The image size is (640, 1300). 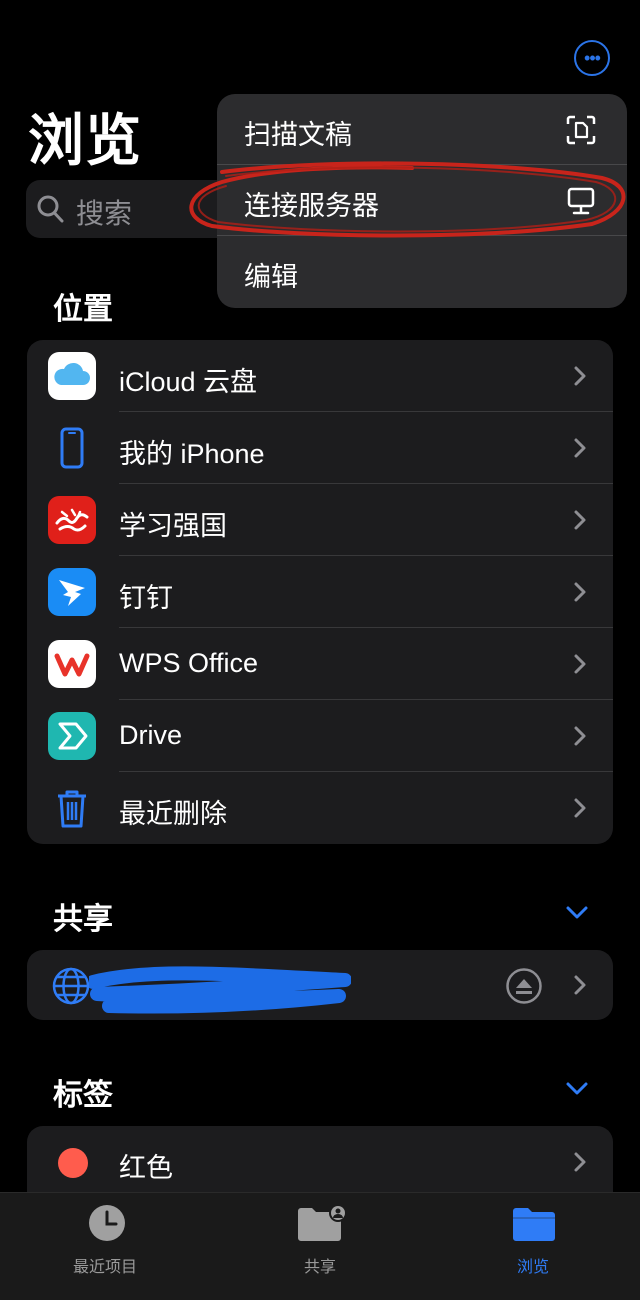 I want to click on tab-bar: 最近项目 共享 浏览, so click(x=320, y=1246).